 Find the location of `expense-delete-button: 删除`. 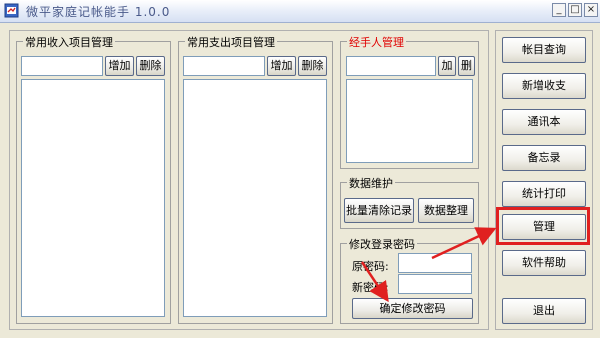

expense-delete-button: 删除 is located at coordinates (312, 66).